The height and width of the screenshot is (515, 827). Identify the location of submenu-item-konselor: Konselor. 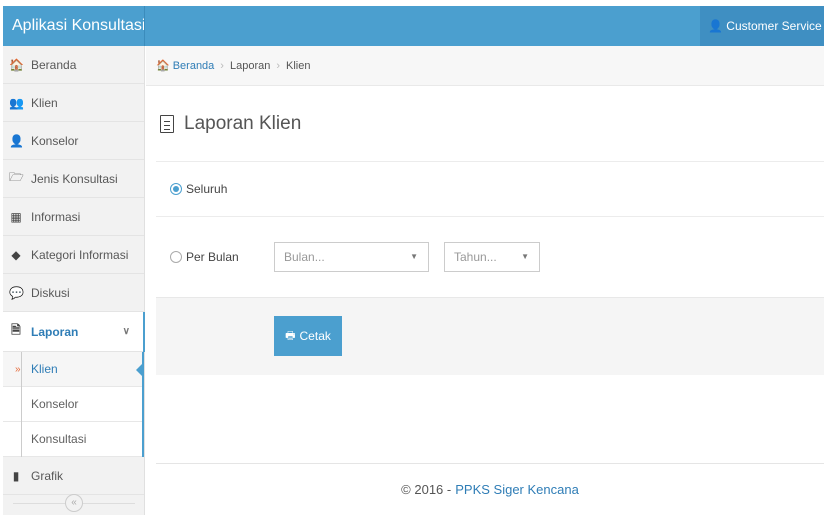
(72, 404).